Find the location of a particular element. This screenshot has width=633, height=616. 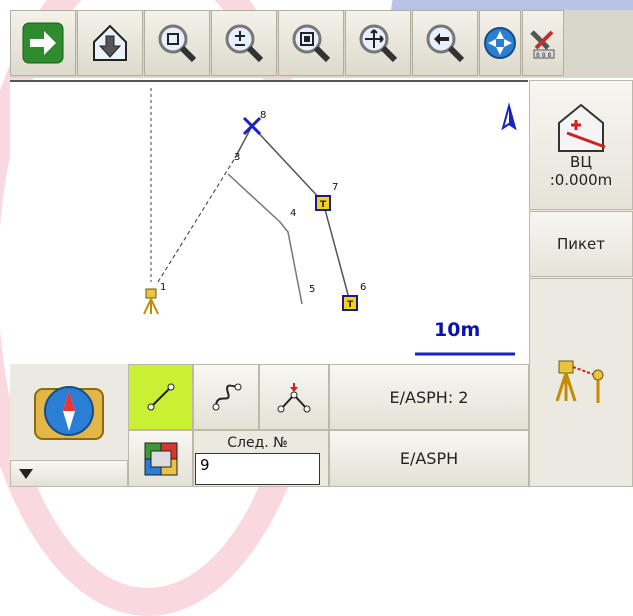

next-icon is located at coordinates (43, 43).